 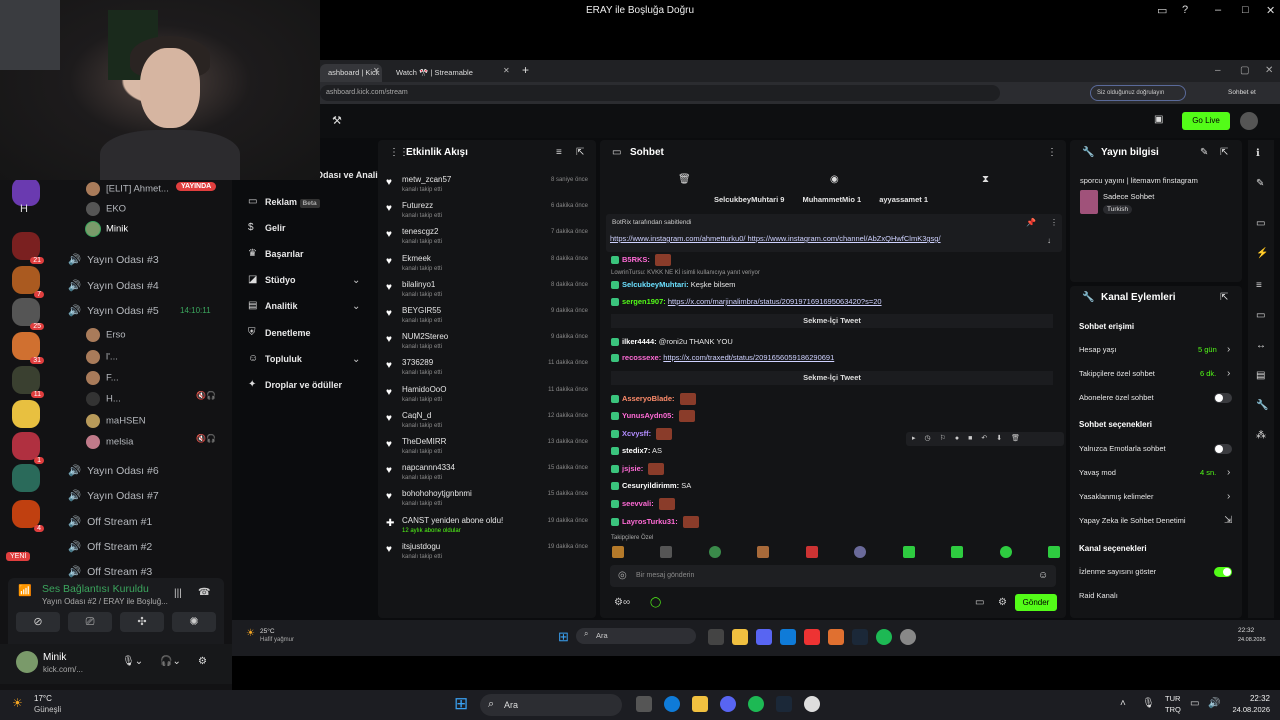 What do you see at coordinates (28, 314) in the screenshot?
I see `server-icon: 25` at bounding box center [28, 314].